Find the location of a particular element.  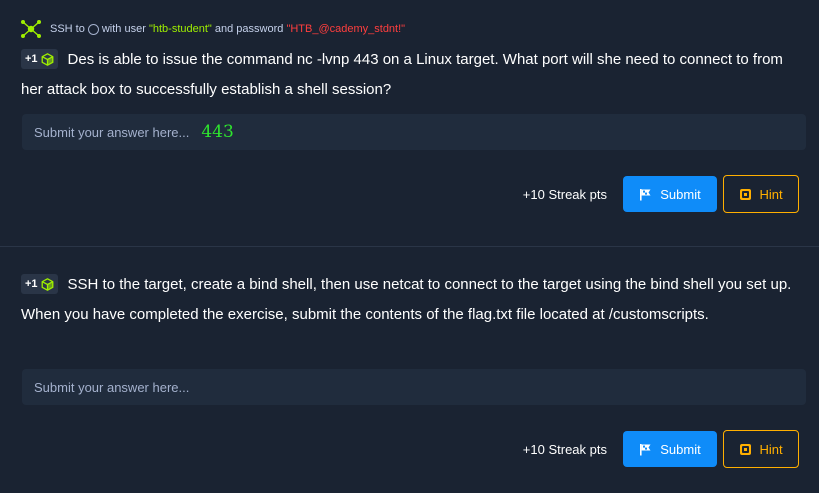

question-divider is located at coordinates (409, 246).